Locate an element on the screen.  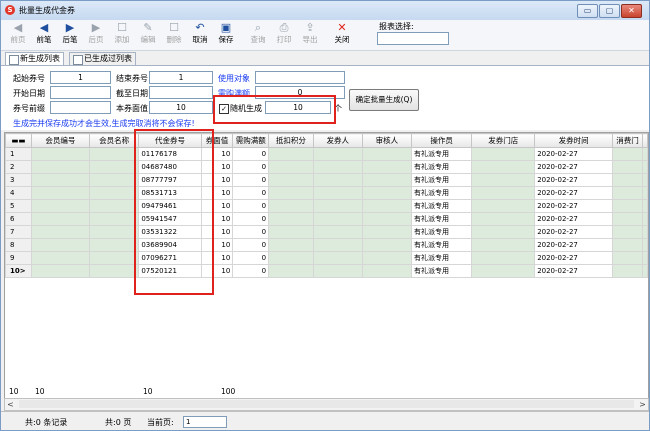
end-no-input: 1 is located at coordinates (181, 77).